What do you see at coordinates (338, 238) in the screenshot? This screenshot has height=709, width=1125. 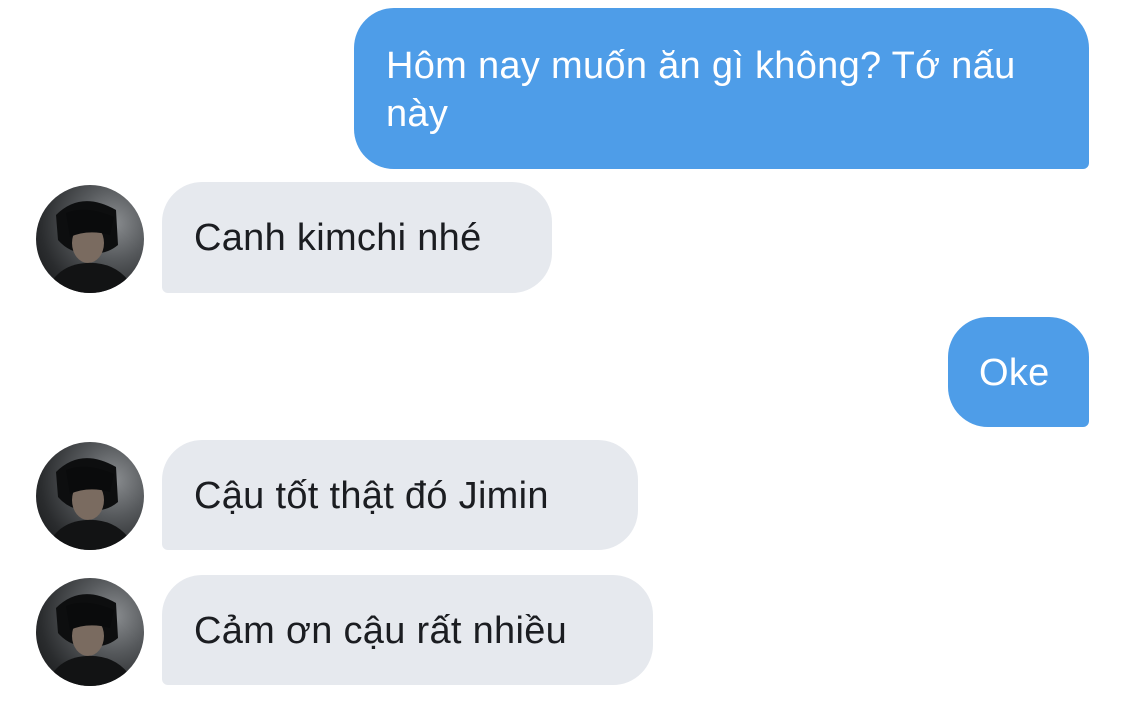 I see `message-text: Canh kimchi nhé` at bounding box center [338, 238].